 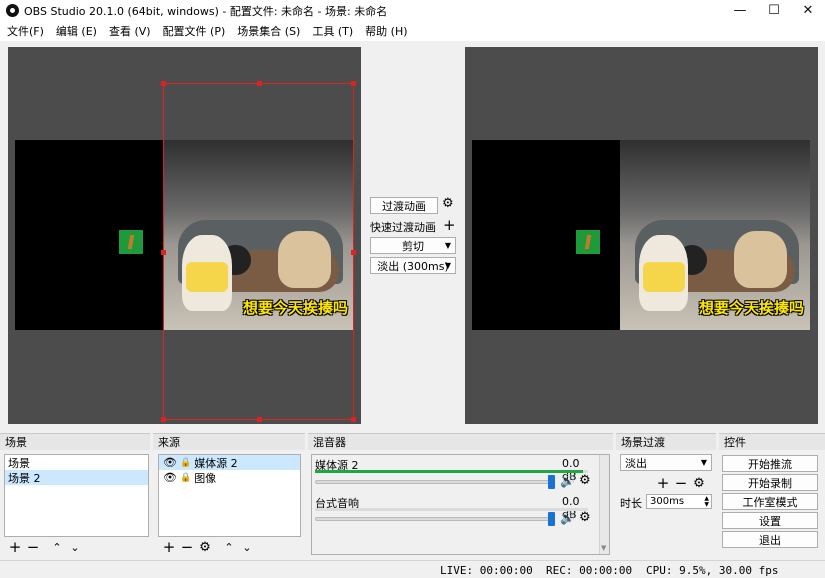 What do you see at coordinates (205, 478) in the screenshot?
I see `source-name: 图像` at bounding box center [205, 478].